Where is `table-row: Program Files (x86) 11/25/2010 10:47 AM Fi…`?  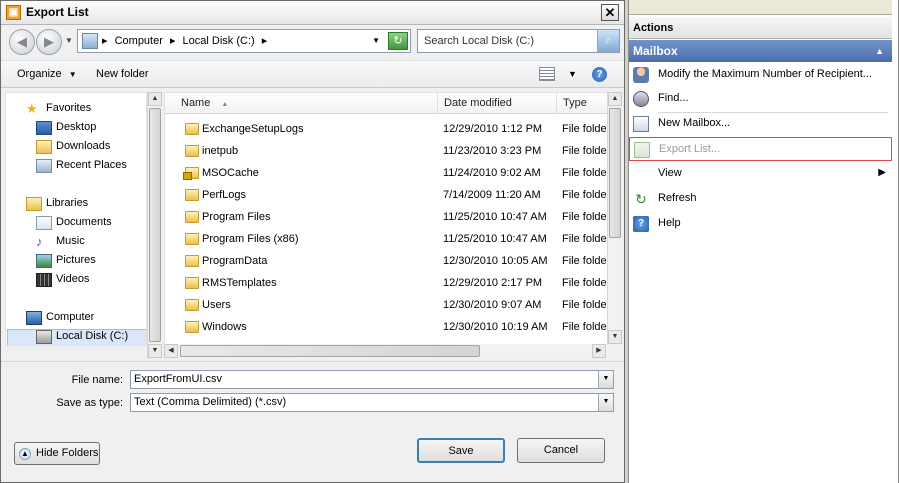 table-row: Program Files (x86) 11/25/2010 10:47 AM Fi… is located at coordinates (386, 240).